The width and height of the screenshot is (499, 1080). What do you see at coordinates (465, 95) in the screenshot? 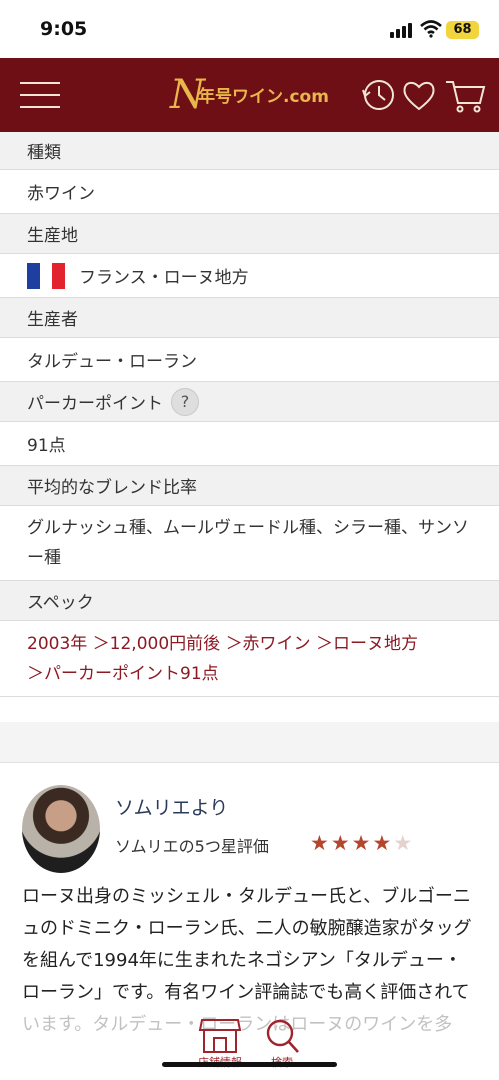
I see `shopping-cart-icon` at bounding box center [465, 95].